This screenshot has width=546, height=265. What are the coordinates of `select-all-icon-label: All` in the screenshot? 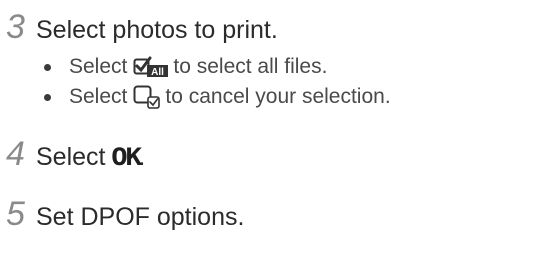 It's located at (157, 72).